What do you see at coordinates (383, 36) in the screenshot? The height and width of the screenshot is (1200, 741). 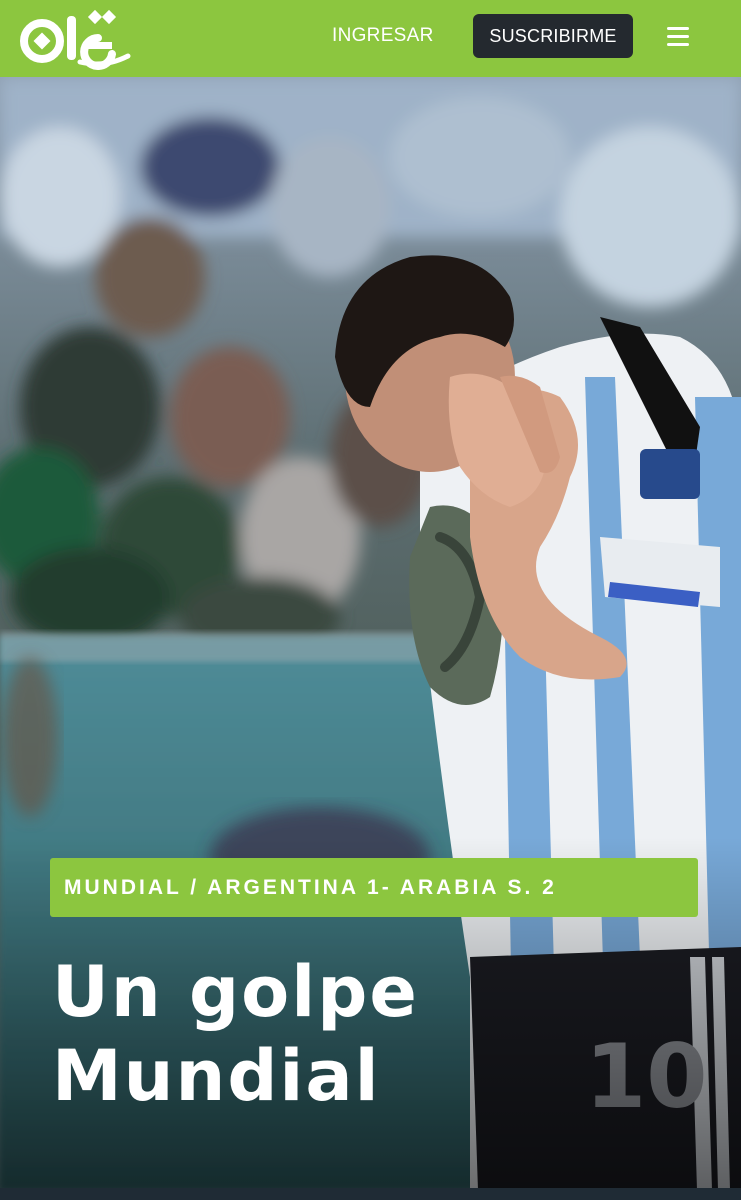 I see `login-link: INGRESAR` at bounding box center [383, 36].